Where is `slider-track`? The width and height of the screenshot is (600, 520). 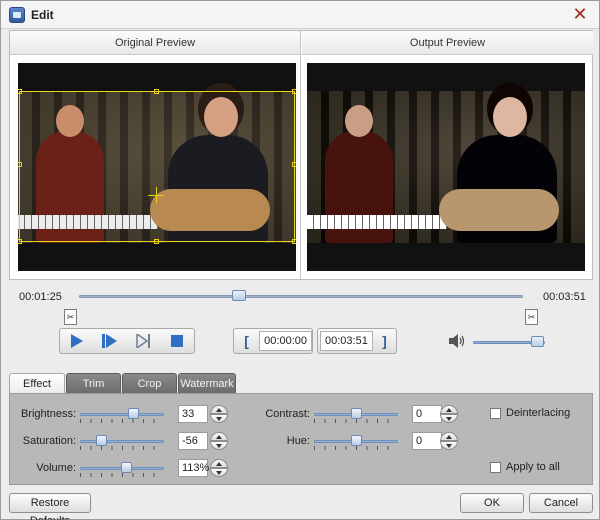
slider-track is located at coordinates (122, 441).